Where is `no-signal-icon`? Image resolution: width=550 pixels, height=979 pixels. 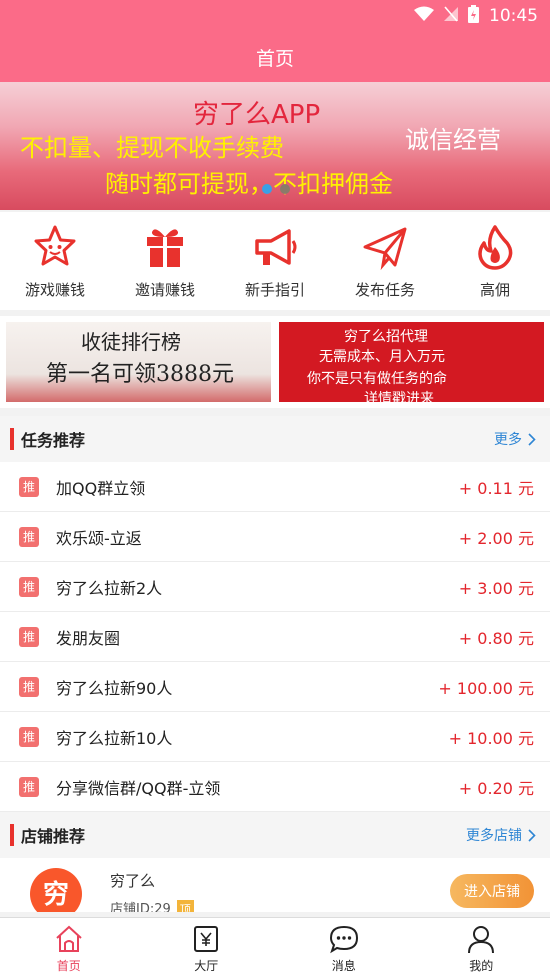 no-signal-icon is located at coordinates (451, 16).